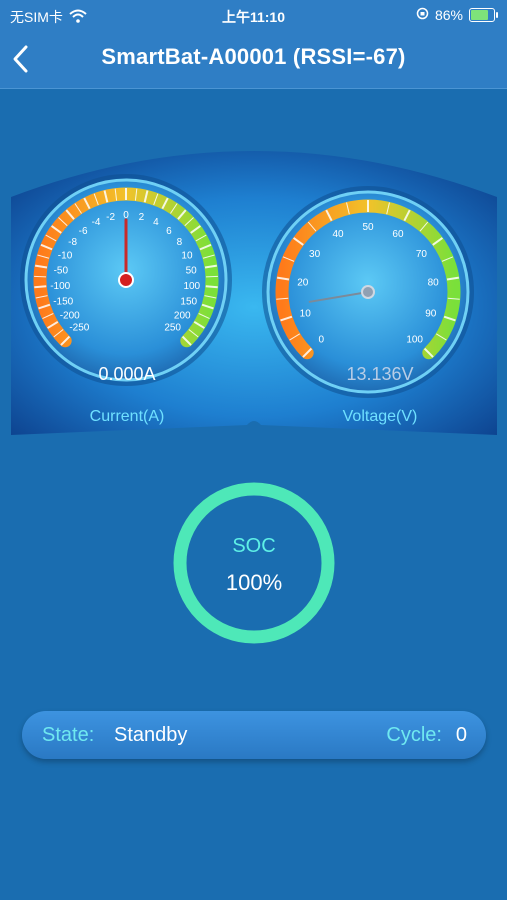  What do you see at coordinates (61, 271) in the screenshot?
I see `current-tick-label: -50` at bounding box center [61, 271].